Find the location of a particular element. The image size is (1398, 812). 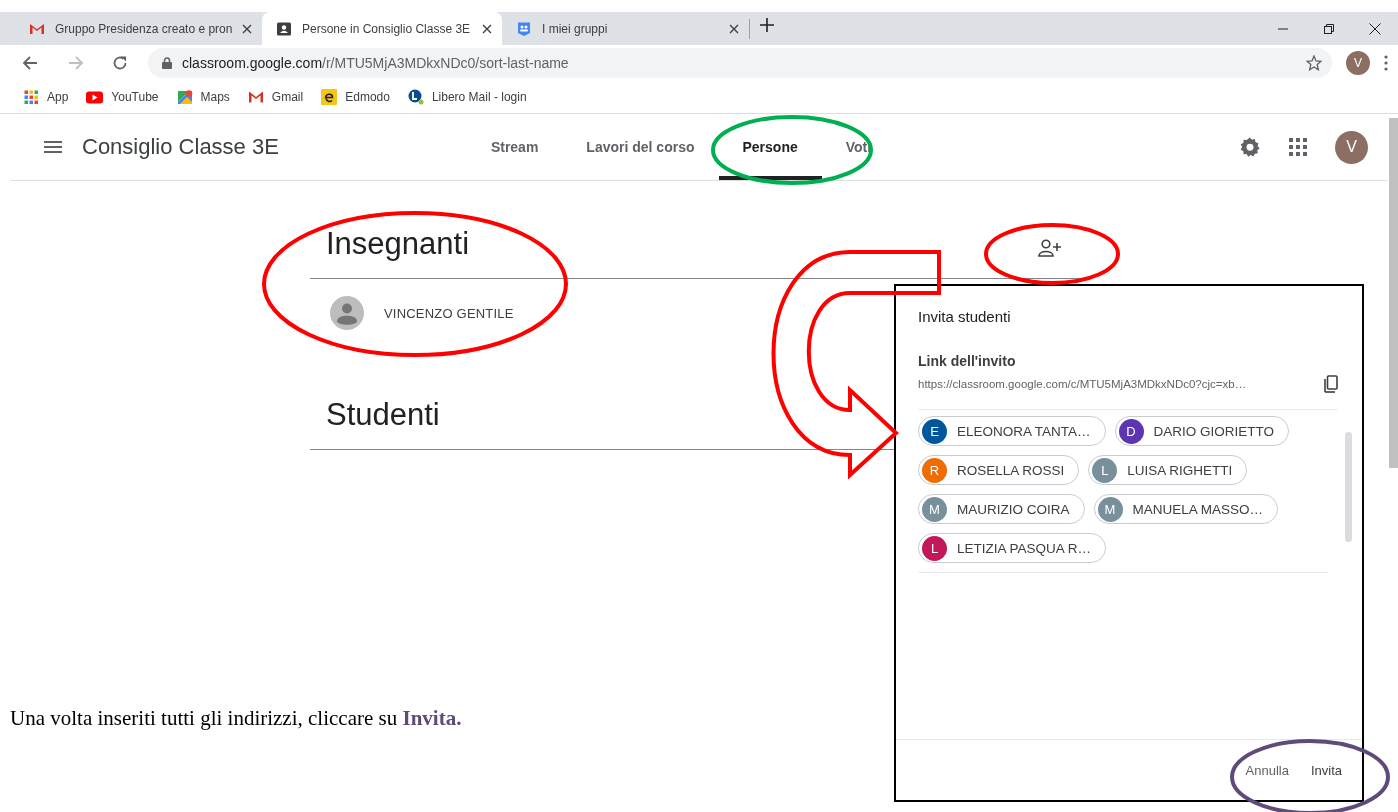

settings-icon is located at coordinates (1250, 147).